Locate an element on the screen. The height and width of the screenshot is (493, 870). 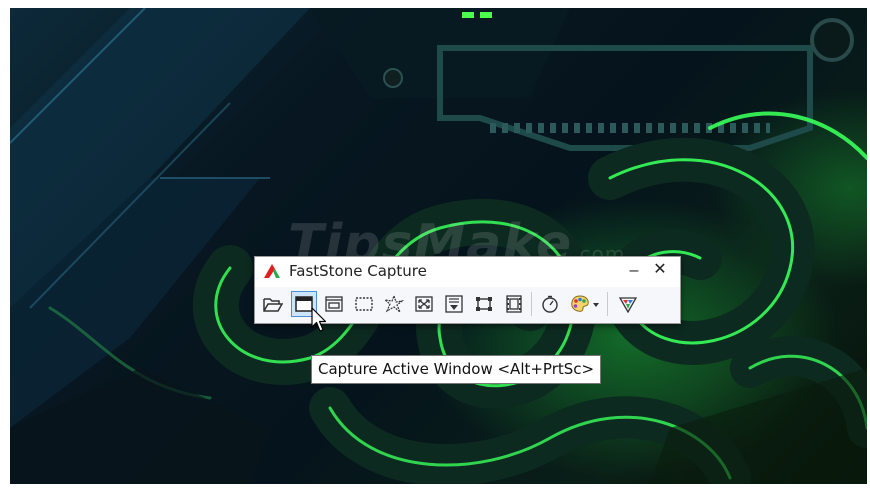
faststone-menu-icon is located at coordinates (628, 305).